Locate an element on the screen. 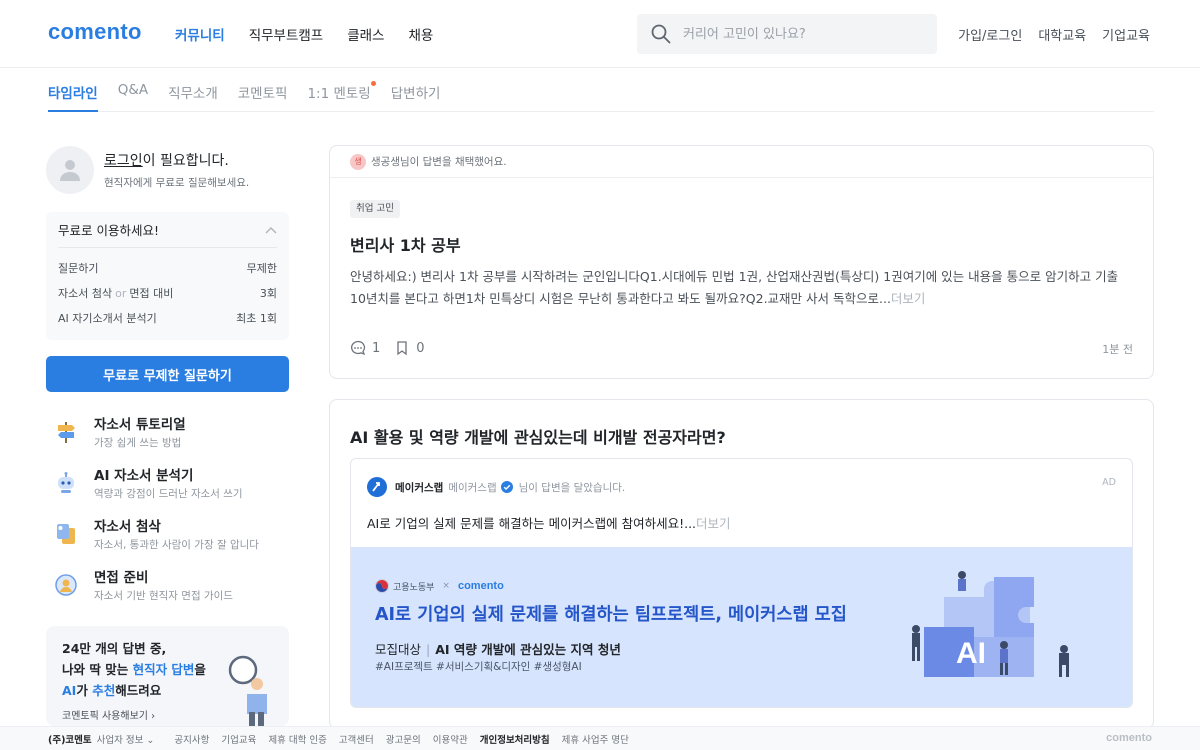  verified-icon is located at coordinates (506, 487).